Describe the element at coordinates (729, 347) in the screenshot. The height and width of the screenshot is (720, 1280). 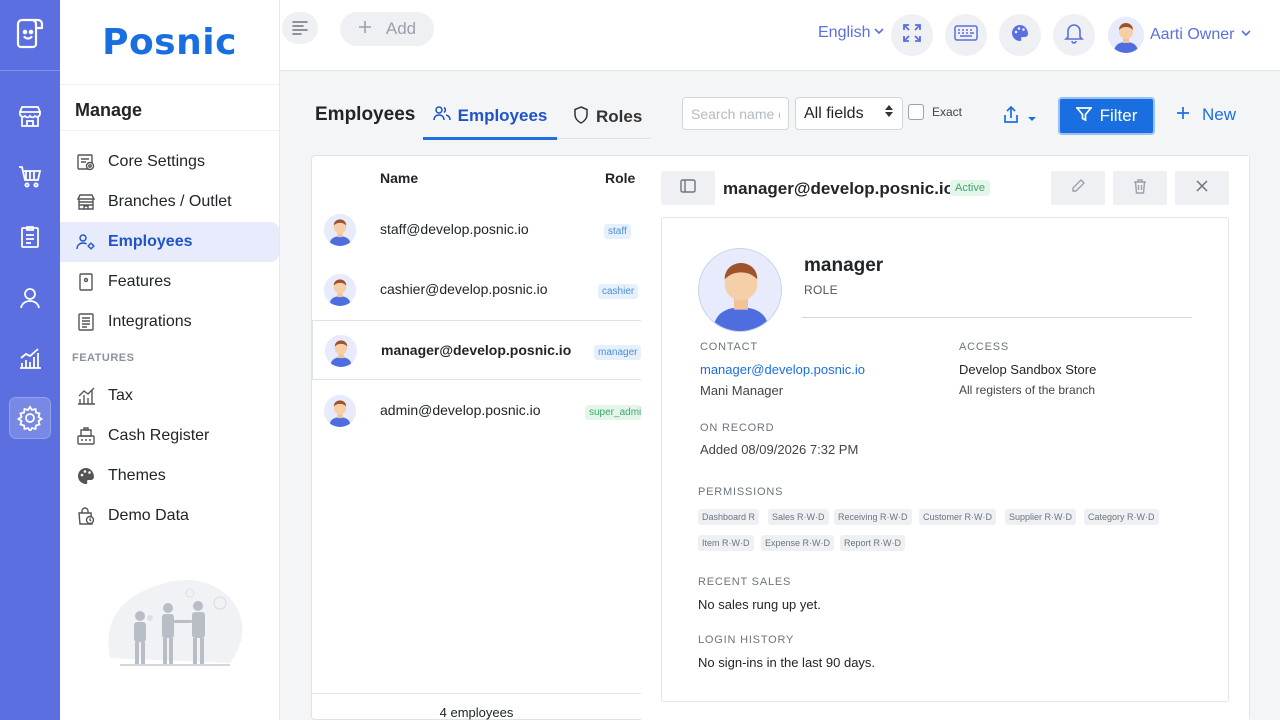
I see `contact-heading: CONTACT` at that location.